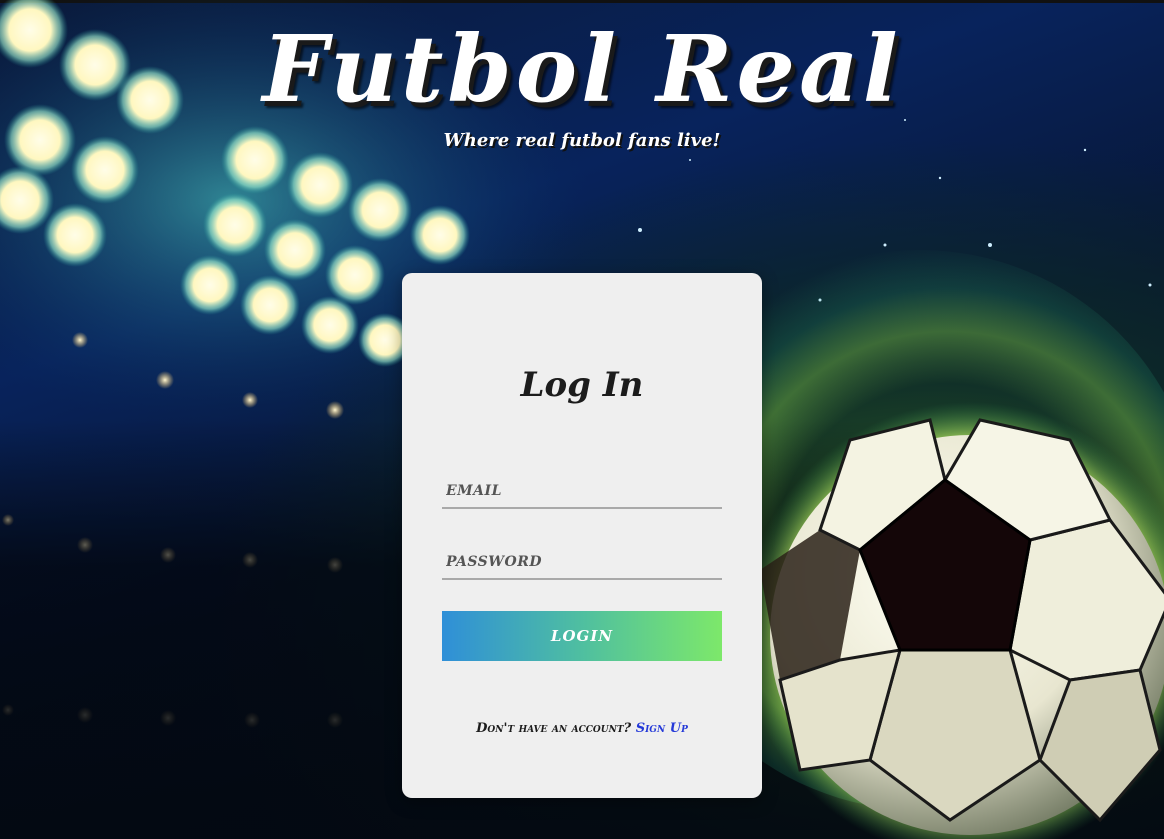  I want to click on email-field, so click(582, 492).